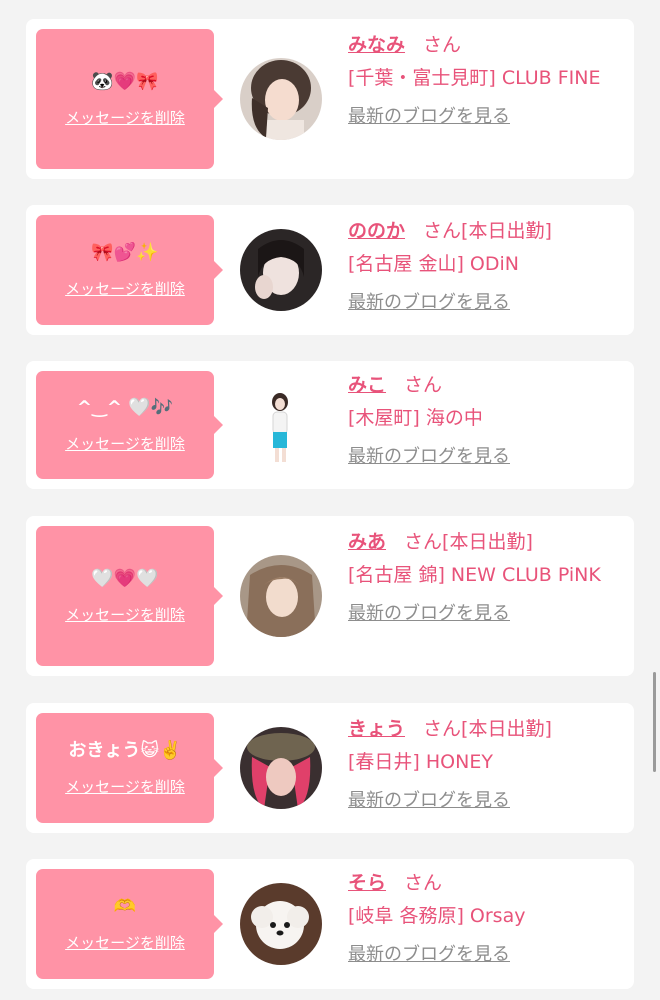 This screenshot has height=1000, width=660. Describe the element at coordinates (367, 385) in the screenshot. I see `cast-name-link: みこ` at that location.